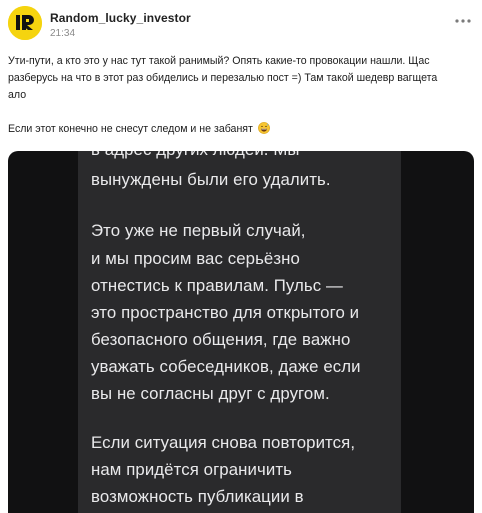  What do you see at coordinates (195, 258) in the screenshot?
I see `screenshot-line-4: и мы просим вас серьёзно` at bounding box center [195, 258].